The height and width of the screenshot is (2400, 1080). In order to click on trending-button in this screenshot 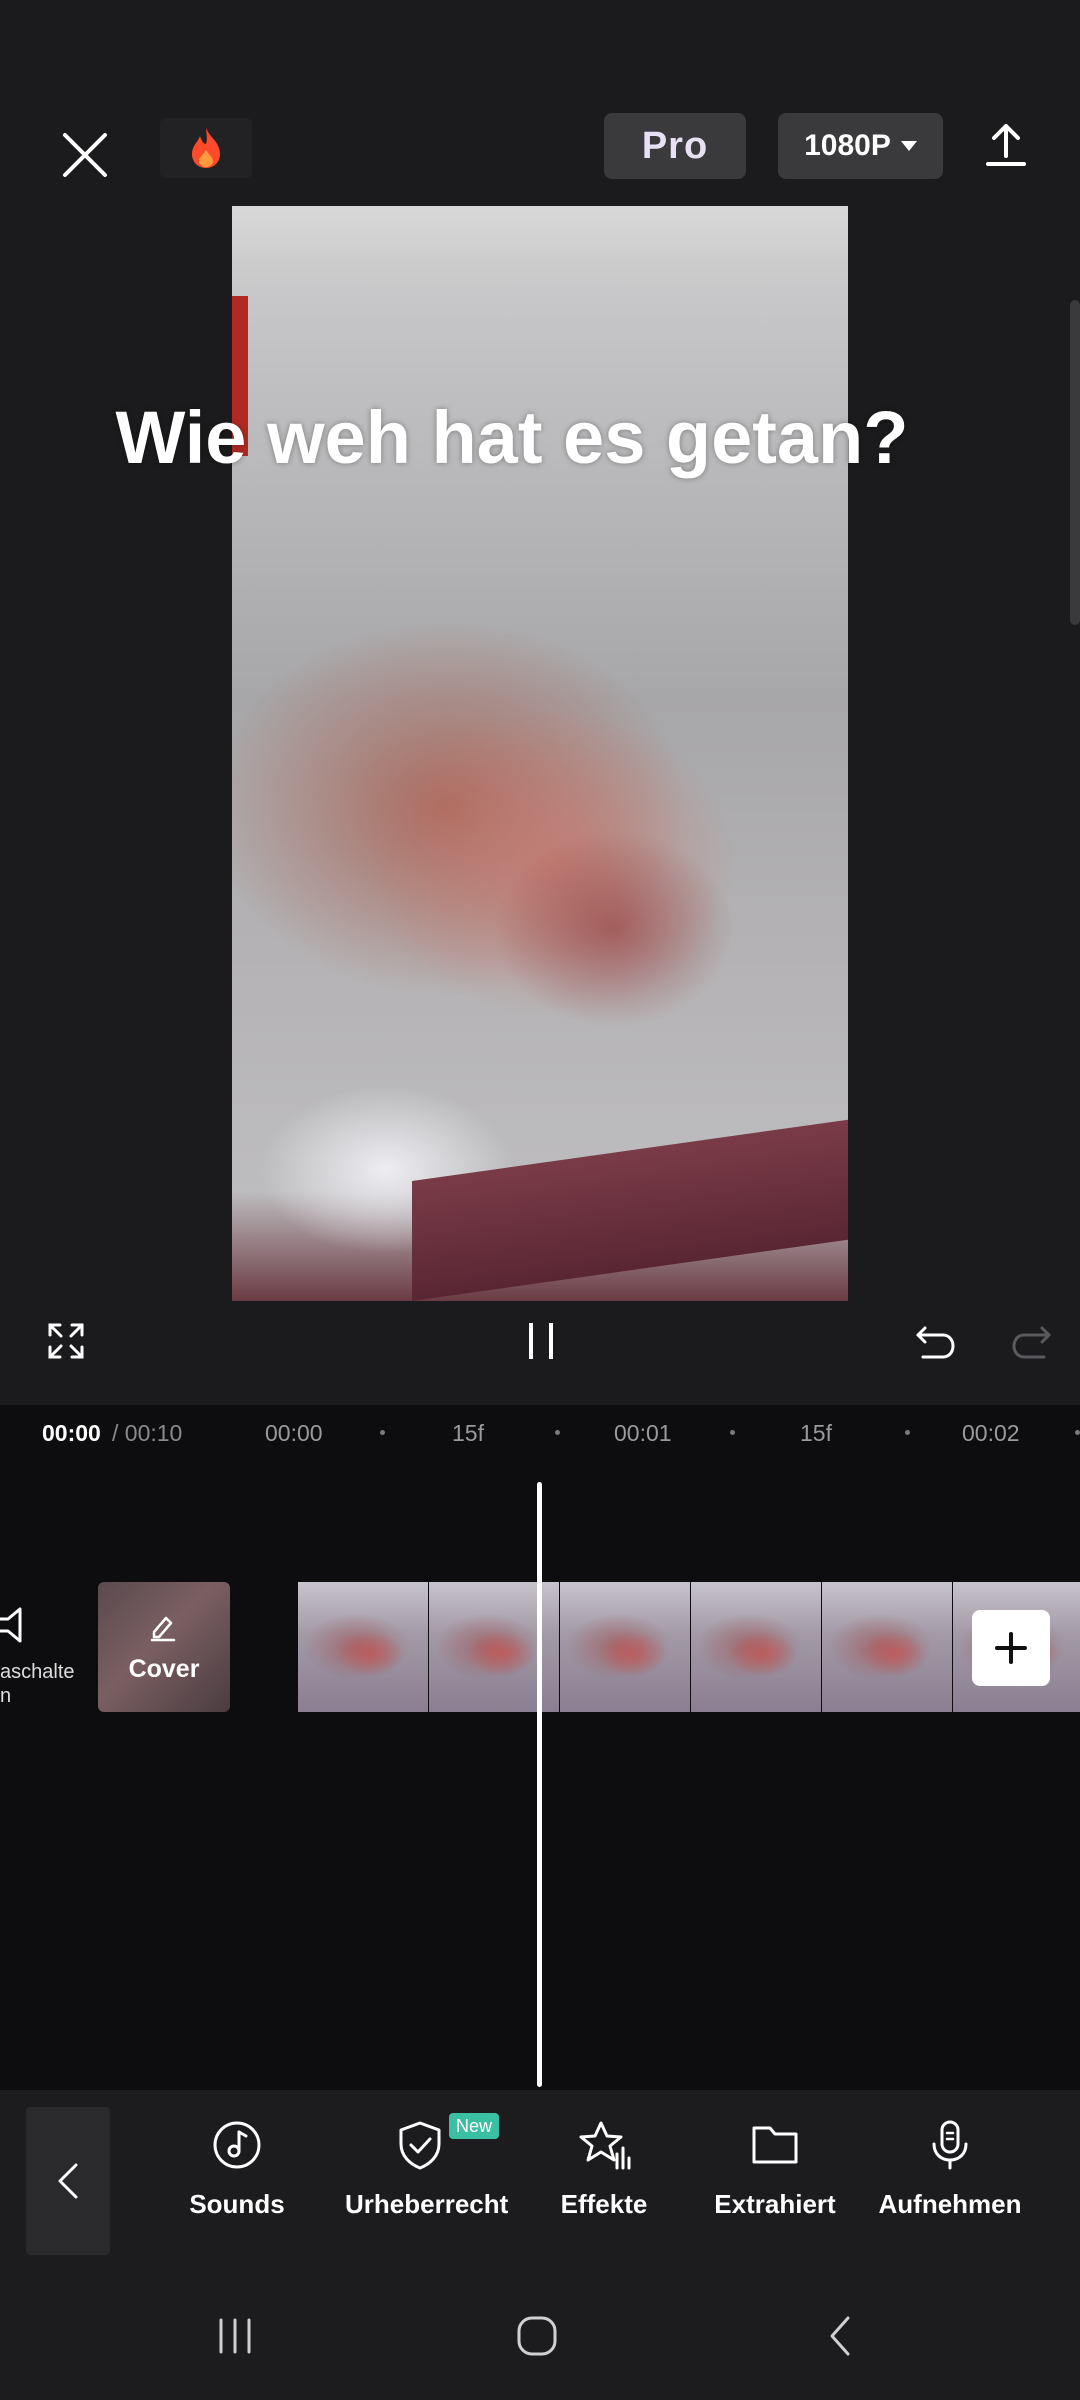, I will do `click(206, 148)`.